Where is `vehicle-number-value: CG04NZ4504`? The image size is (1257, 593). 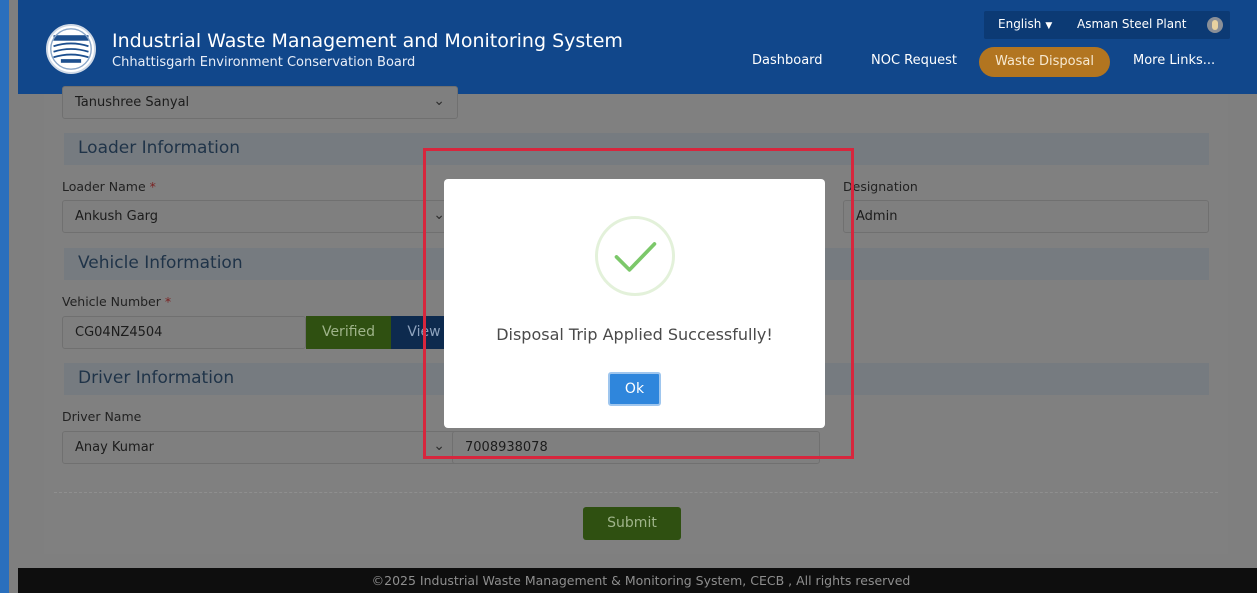
vehicle-number-value: CG04NZ4504 is located at coordinates (119, 332).